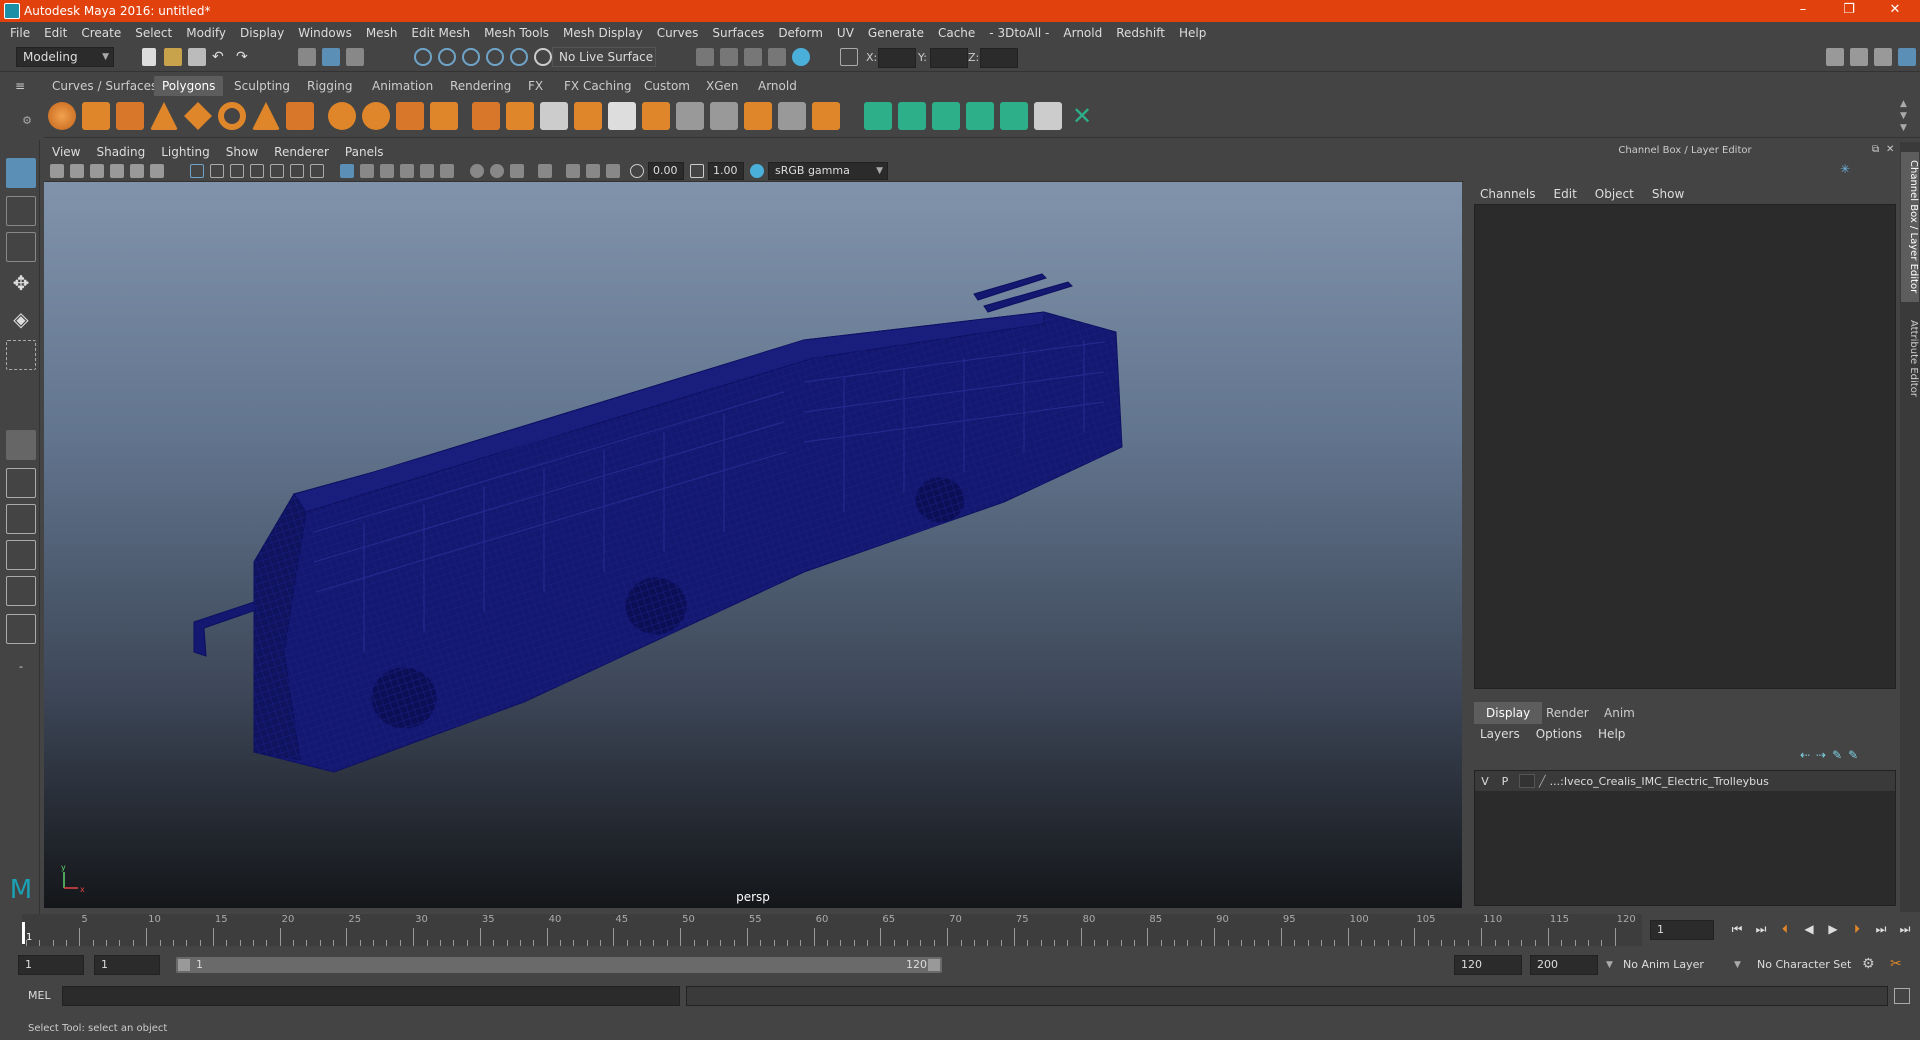 The image size is (1920, 1040). I want to click on persp-outliner-layout-icon, so click(21, 591).